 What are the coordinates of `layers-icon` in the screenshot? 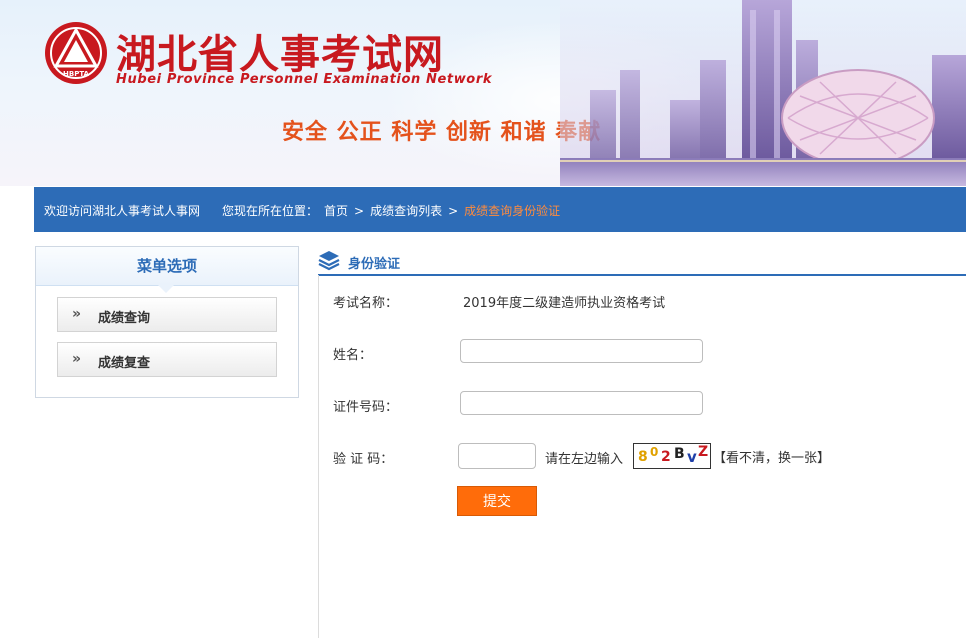 It's located at (329, 261).